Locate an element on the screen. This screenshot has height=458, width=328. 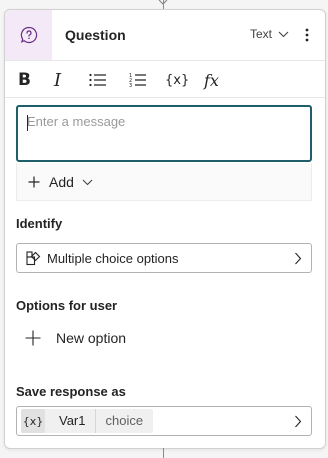
connector-arrow-icon is located at coordinates (163, 2).